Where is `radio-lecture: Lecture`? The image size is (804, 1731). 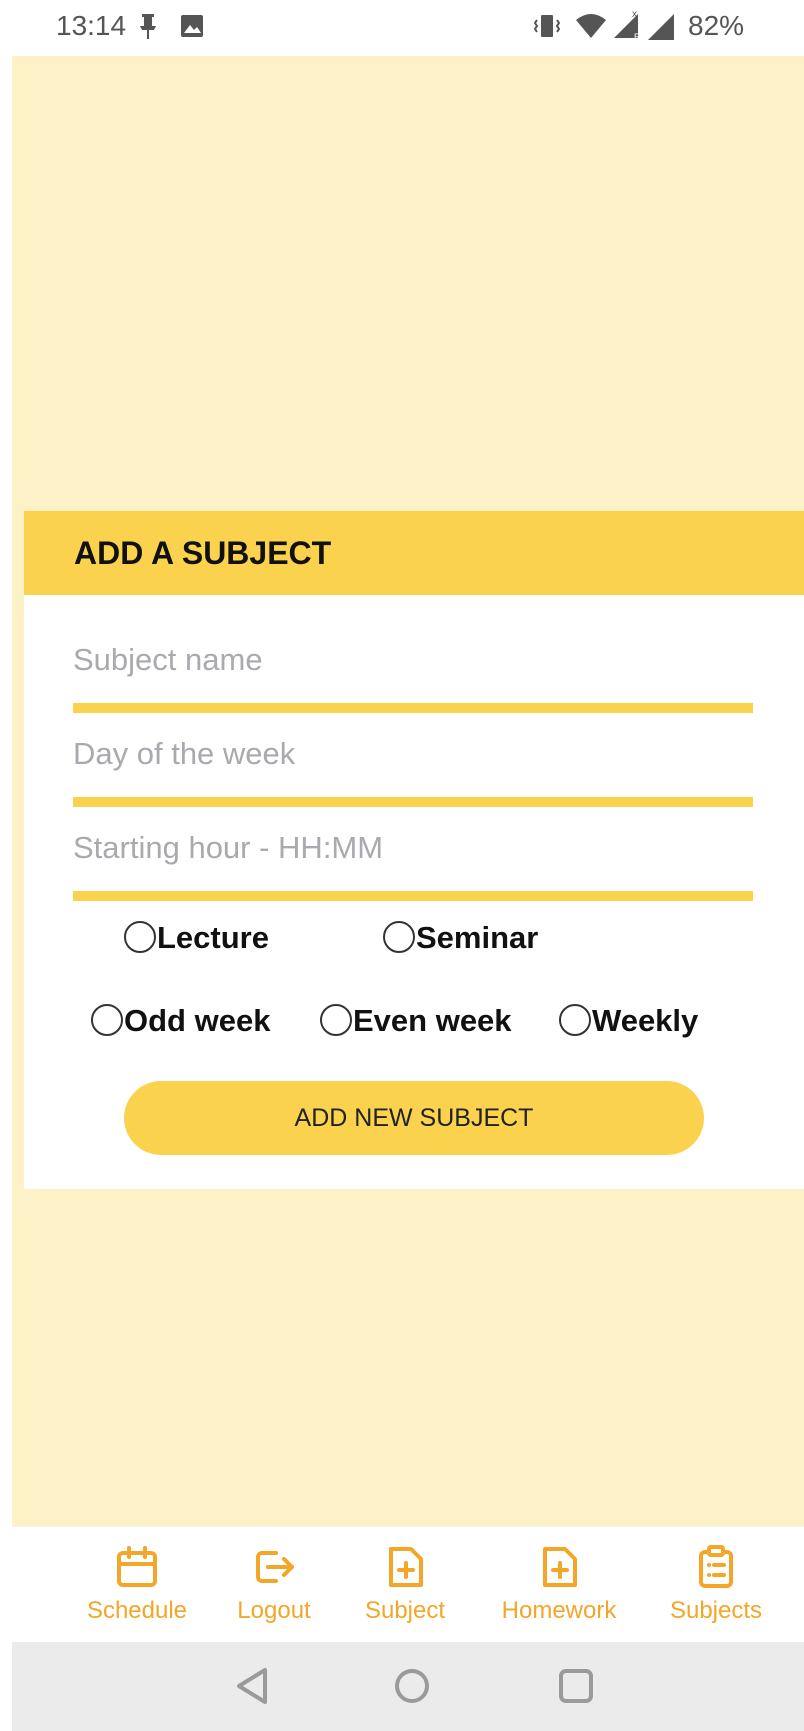 radio-lecture: Lecture is located at coordinates (196, 937).